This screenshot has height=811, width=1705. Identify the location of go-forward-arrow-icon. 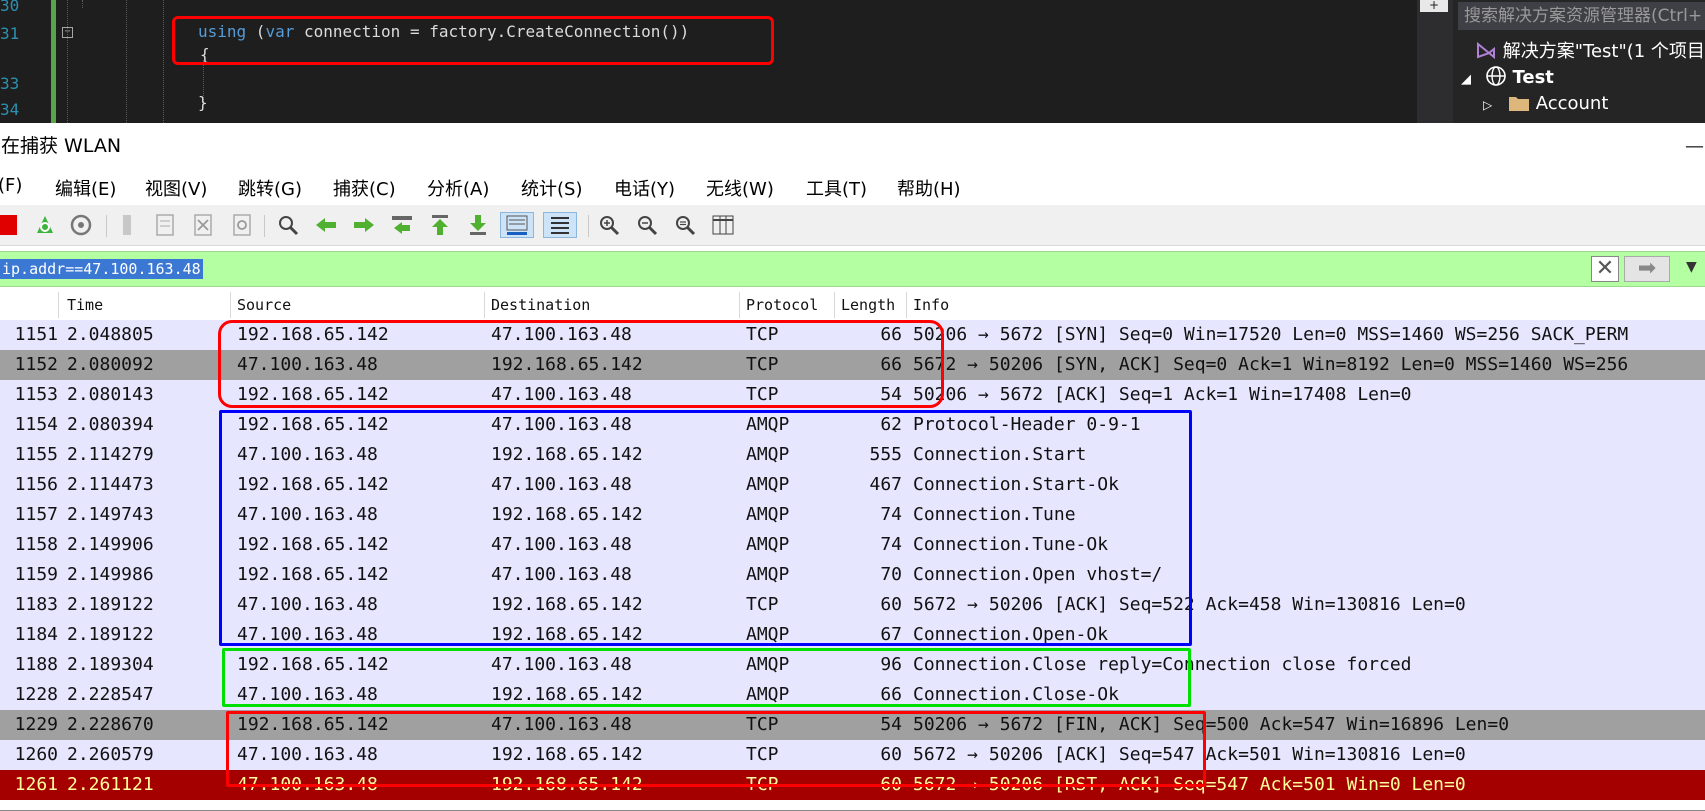
(364, 225).